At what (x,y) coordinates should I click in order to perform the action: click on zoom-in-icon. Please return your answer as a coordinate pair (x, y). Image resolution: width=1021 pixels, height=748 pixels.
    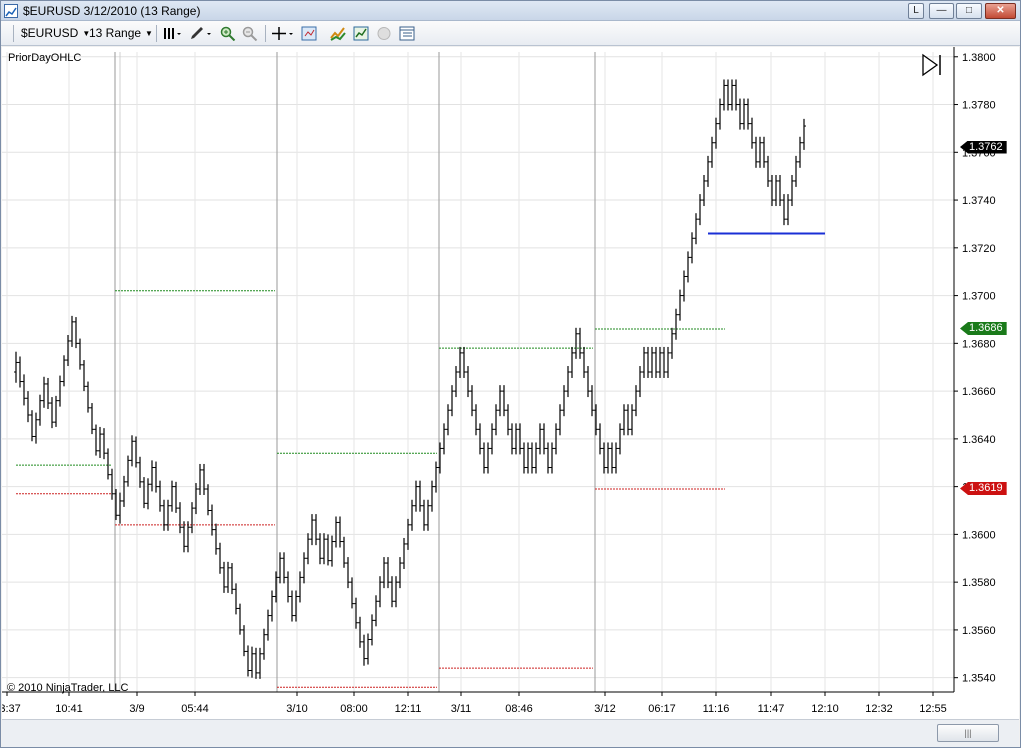
    Looking at the image, I should click on (228, 34).